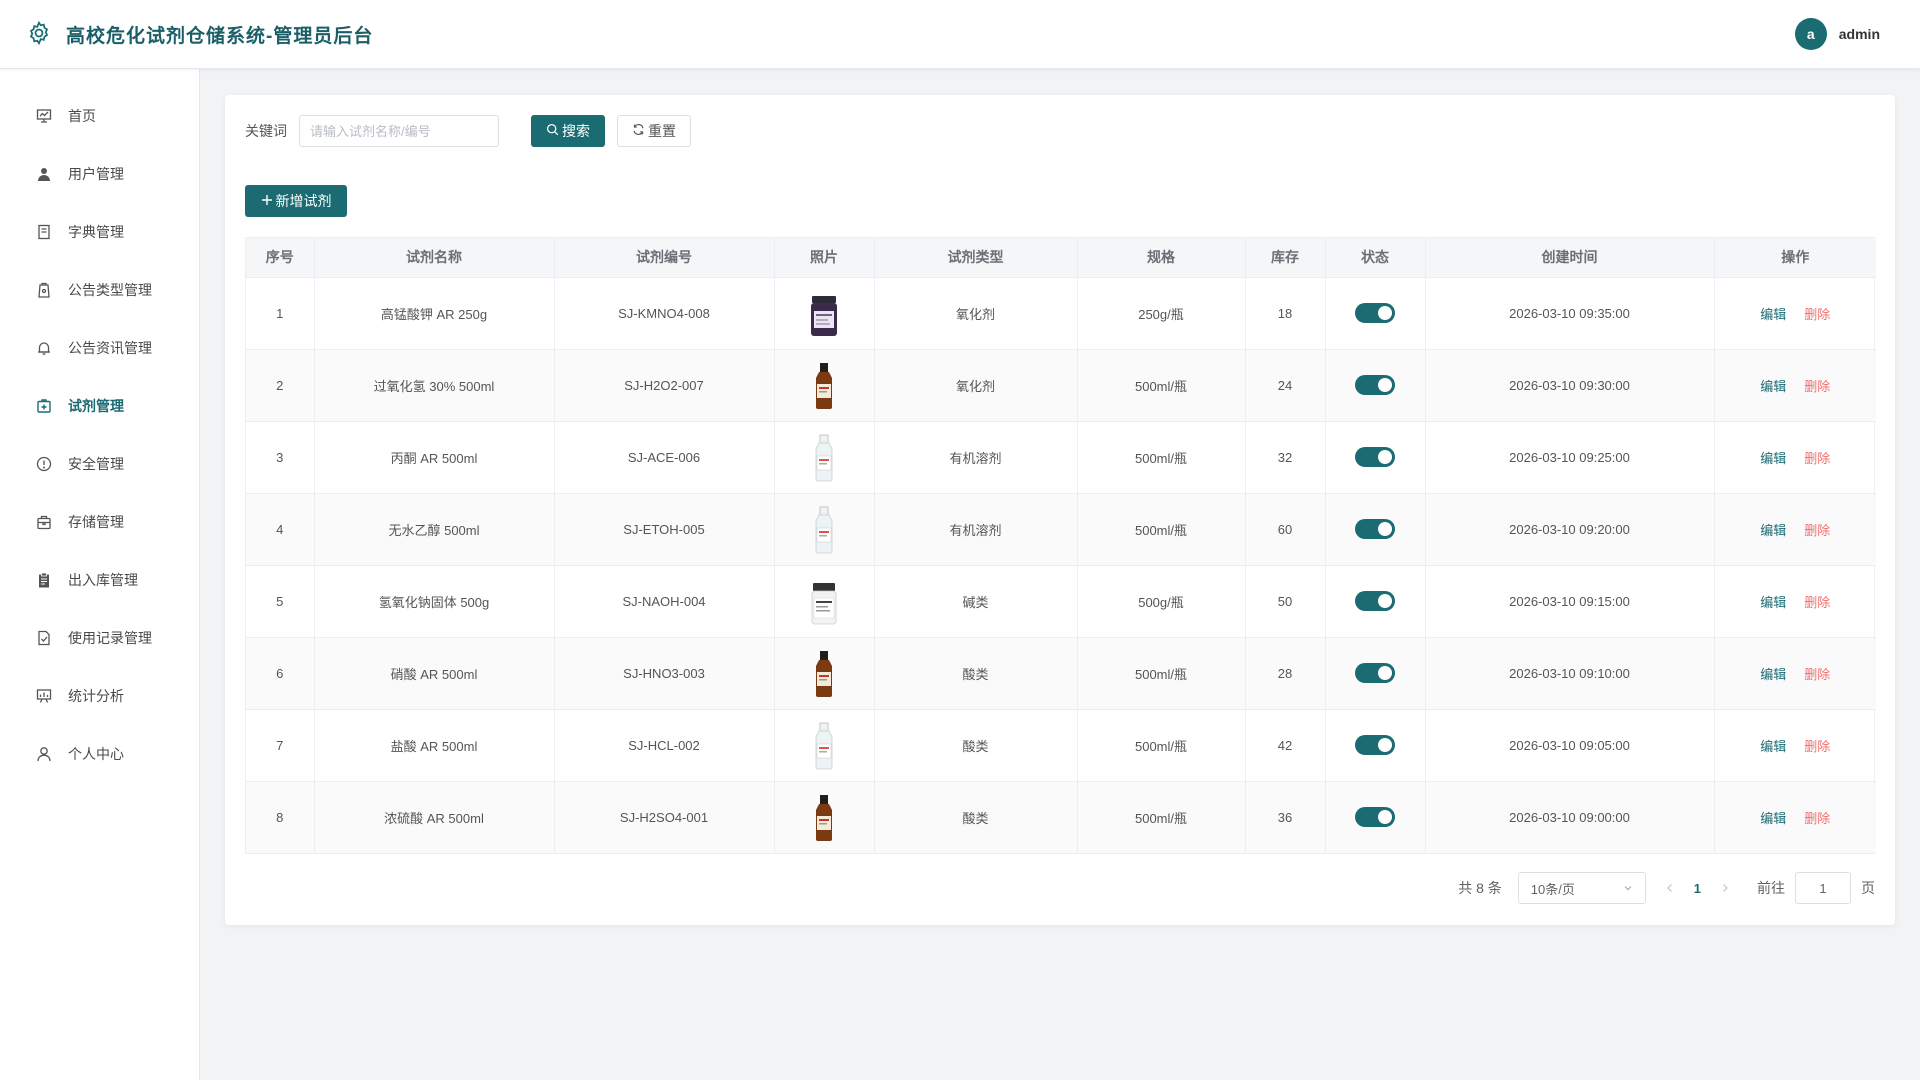  What do you see at coordinates (1670, 888) in the screenshot?
I see `prev-page-icon` at bounding box center [1670, 888].